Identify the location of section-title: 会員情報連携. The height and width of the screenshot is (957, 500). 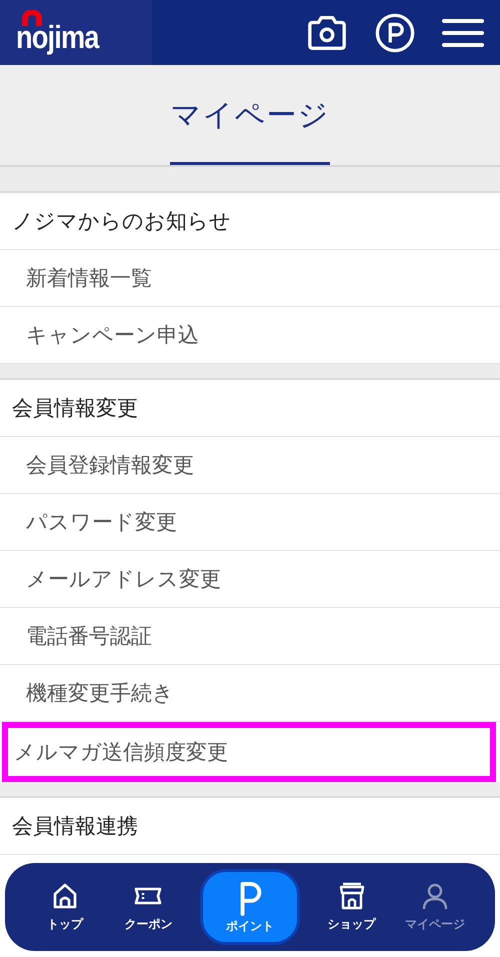
(250, 826).